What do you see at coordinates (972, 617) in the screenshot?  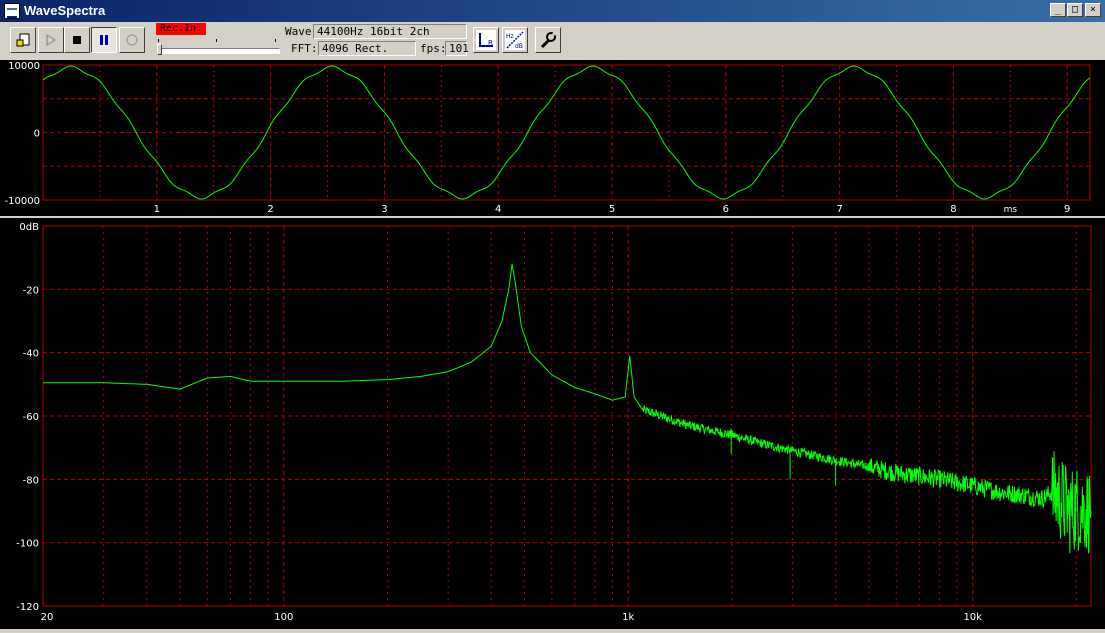 I see `x-tick-label: 10k` at bounding box center [972, 617].